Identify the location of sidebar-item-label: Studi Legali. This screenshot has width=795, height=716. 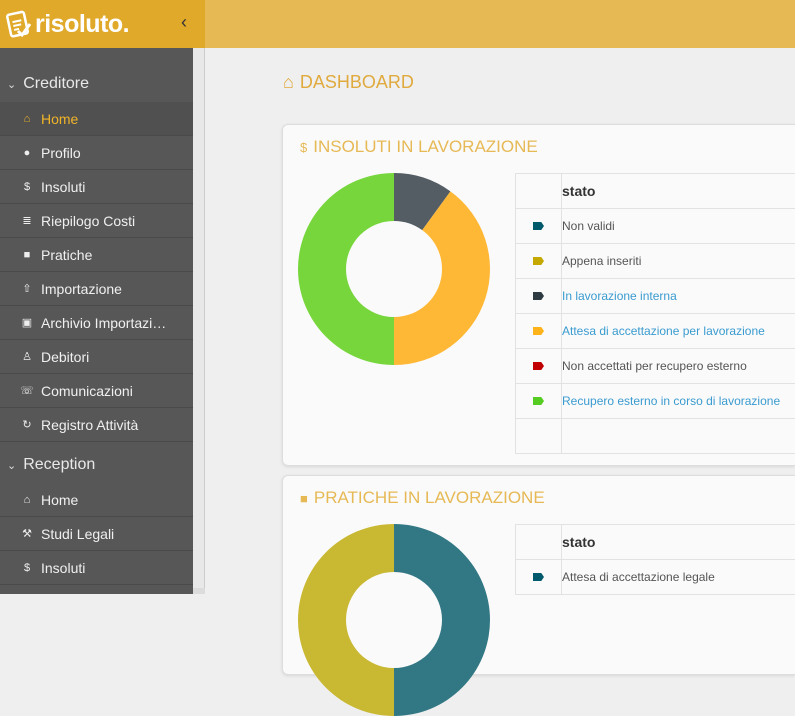
(77, 534).